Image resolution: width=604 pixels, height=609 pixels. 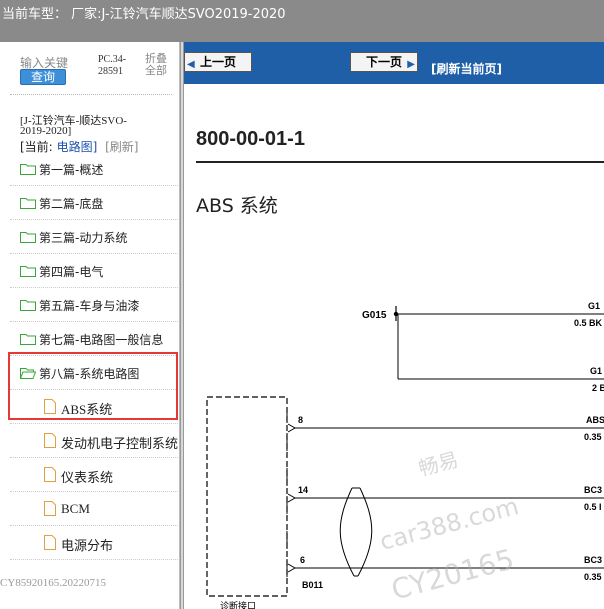 I want to click on prev-label: 上一页, so click(x=217, y=62).